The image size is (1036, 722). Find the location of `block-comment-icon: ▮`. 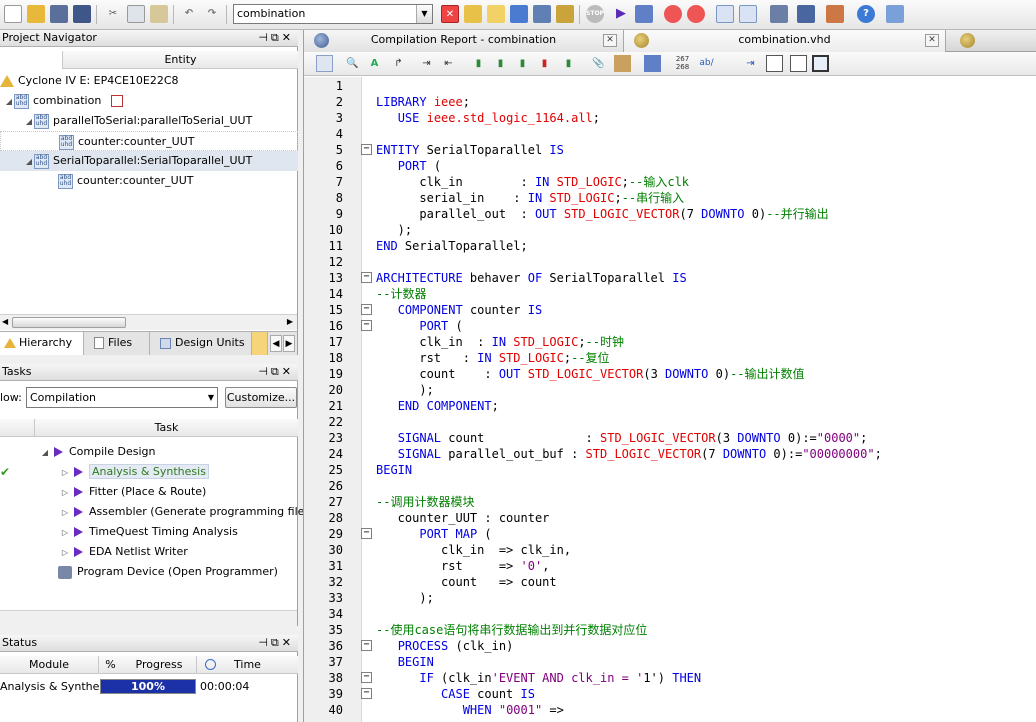

block-comment-icon: ▮ is located at coordinates (568, 63).